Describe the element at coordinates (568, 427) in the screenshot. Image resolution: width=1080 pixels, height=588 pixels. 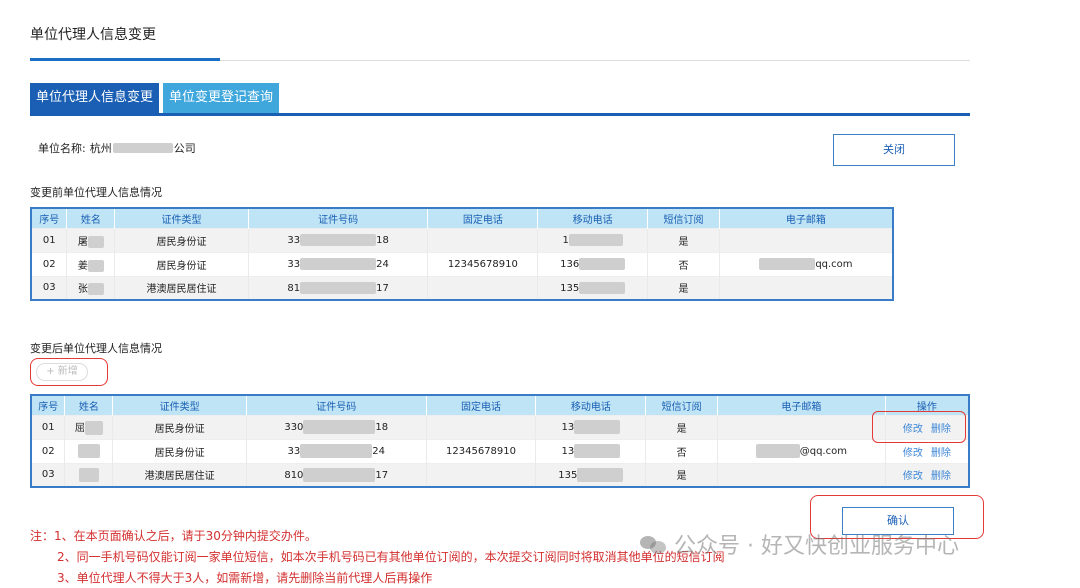
I see `mobile-head: 13` at that location.